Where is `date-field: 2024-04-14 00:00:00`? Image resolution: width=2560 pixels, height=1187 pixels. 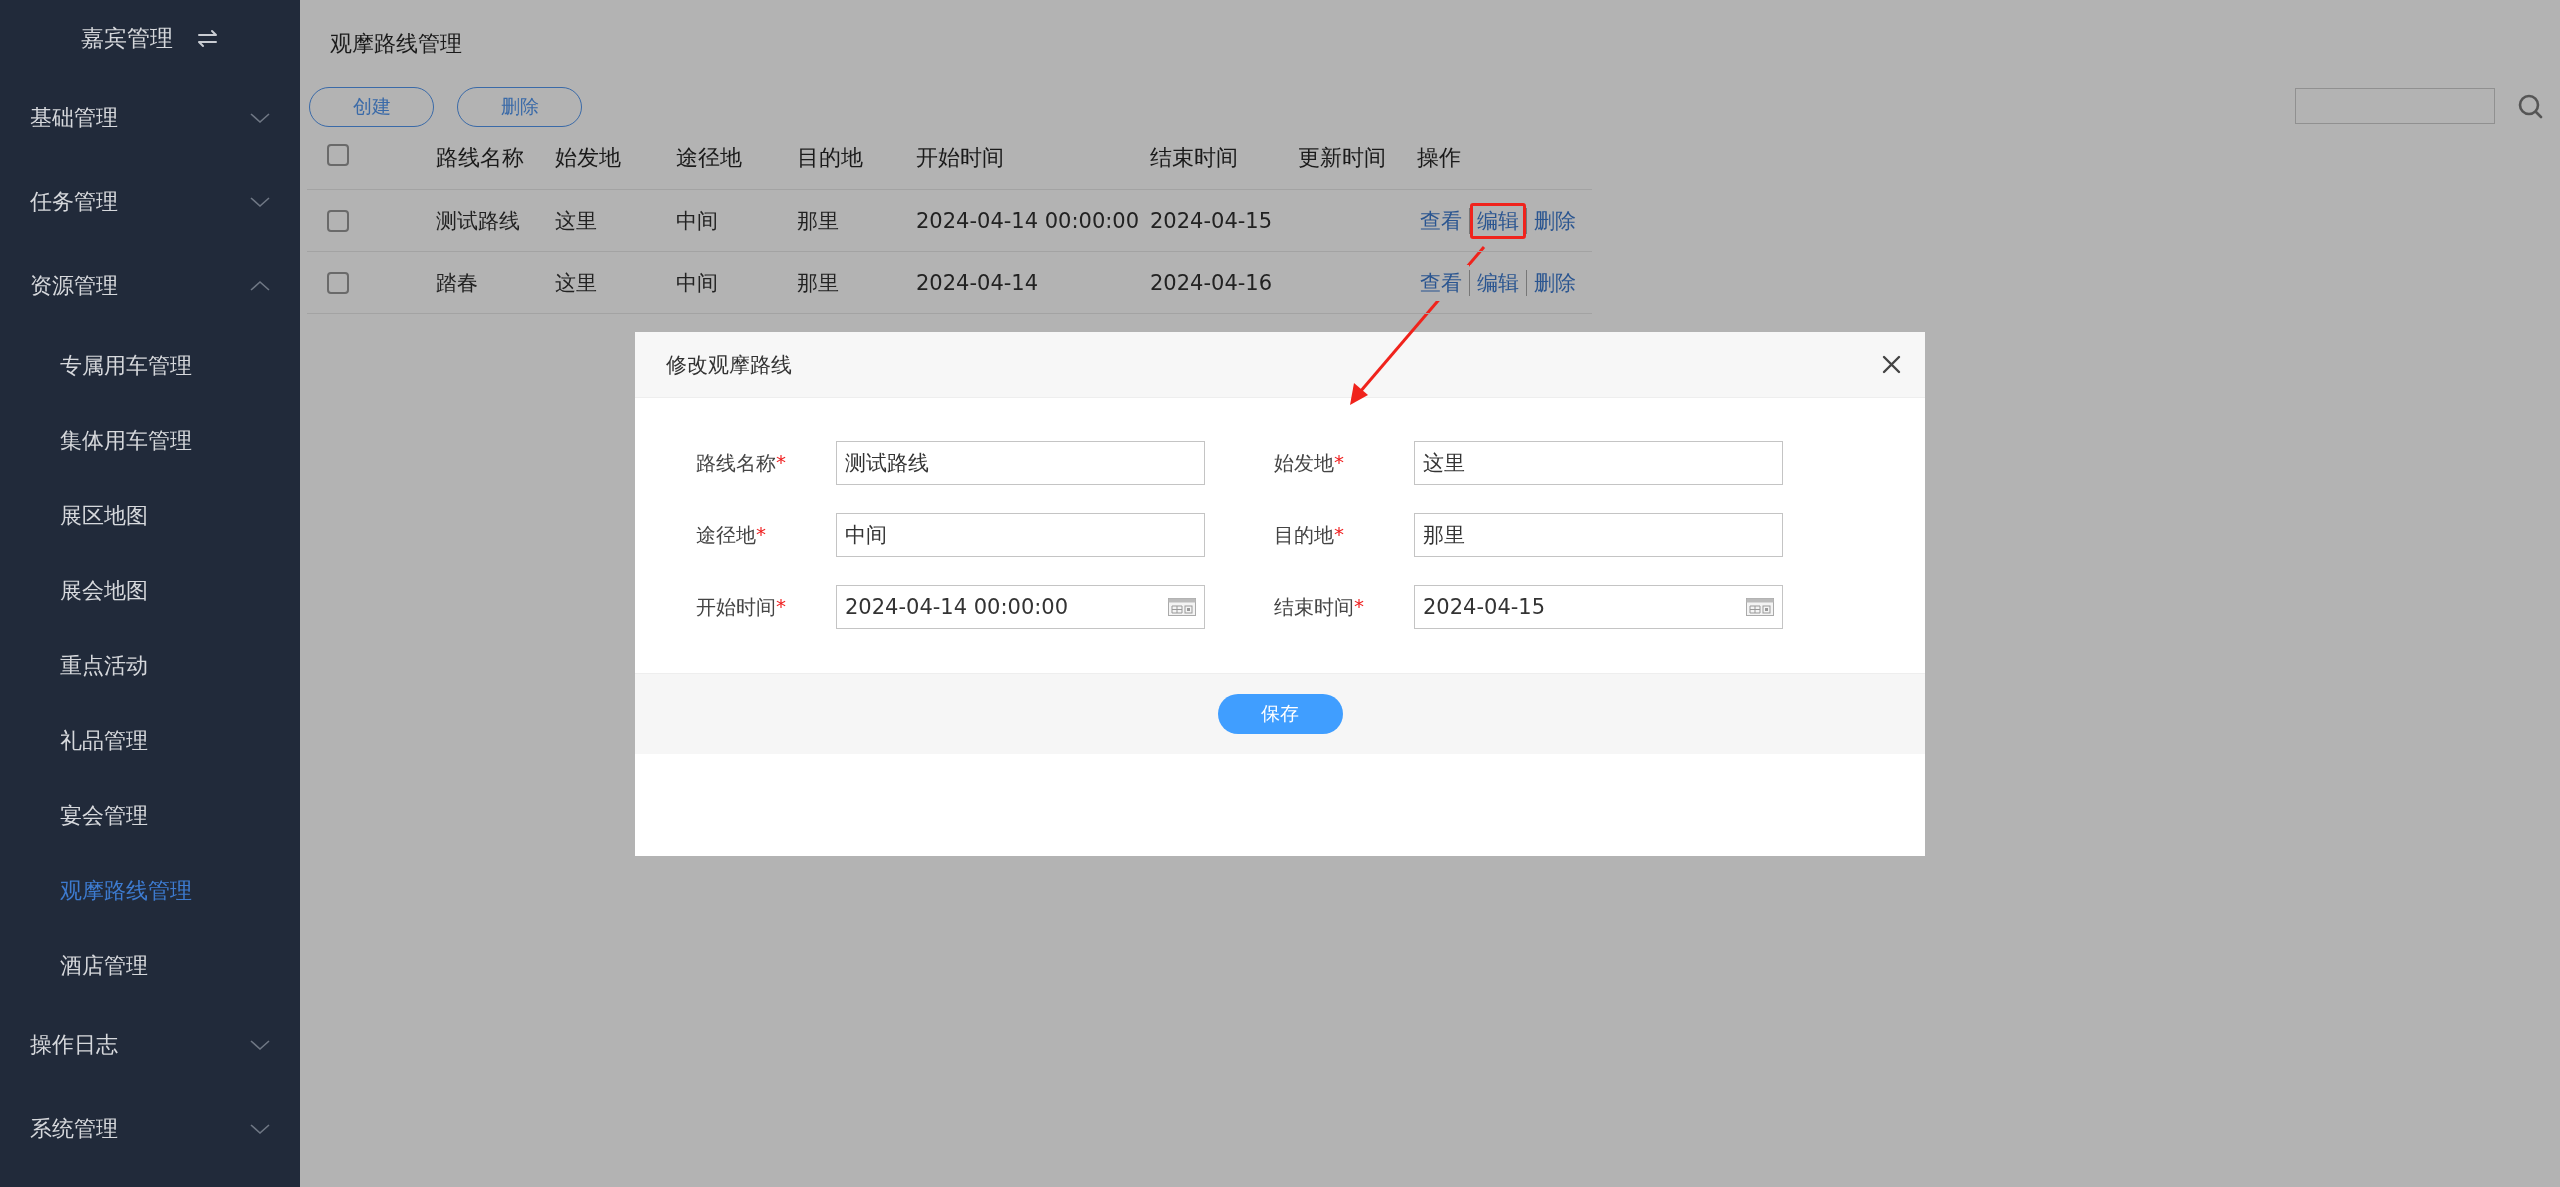
date-field: 2024-04-14 00:00:00 is located at coordinates (1020, 607).